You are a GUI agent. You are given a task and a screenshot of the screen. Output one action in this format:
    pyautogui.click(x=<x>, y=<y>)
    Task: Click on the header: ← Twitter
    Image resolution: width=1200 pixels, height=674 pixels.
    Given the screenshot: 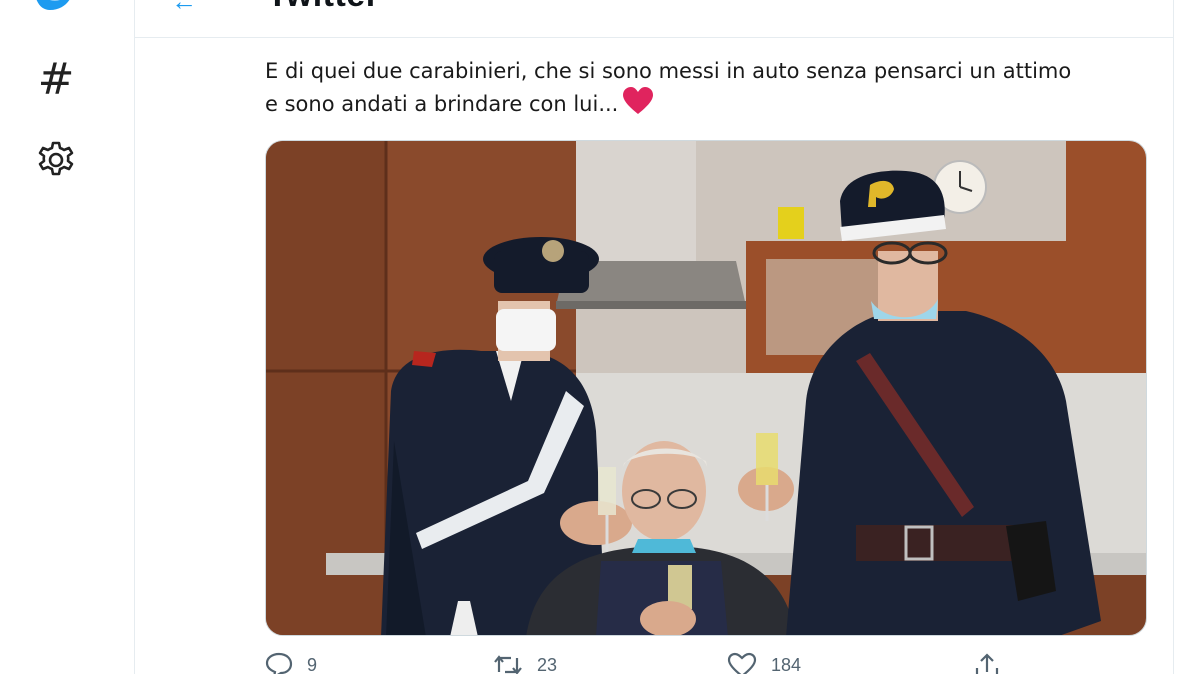 What is the action you would take?
    pyautogui.click(x=654, y=19)
    